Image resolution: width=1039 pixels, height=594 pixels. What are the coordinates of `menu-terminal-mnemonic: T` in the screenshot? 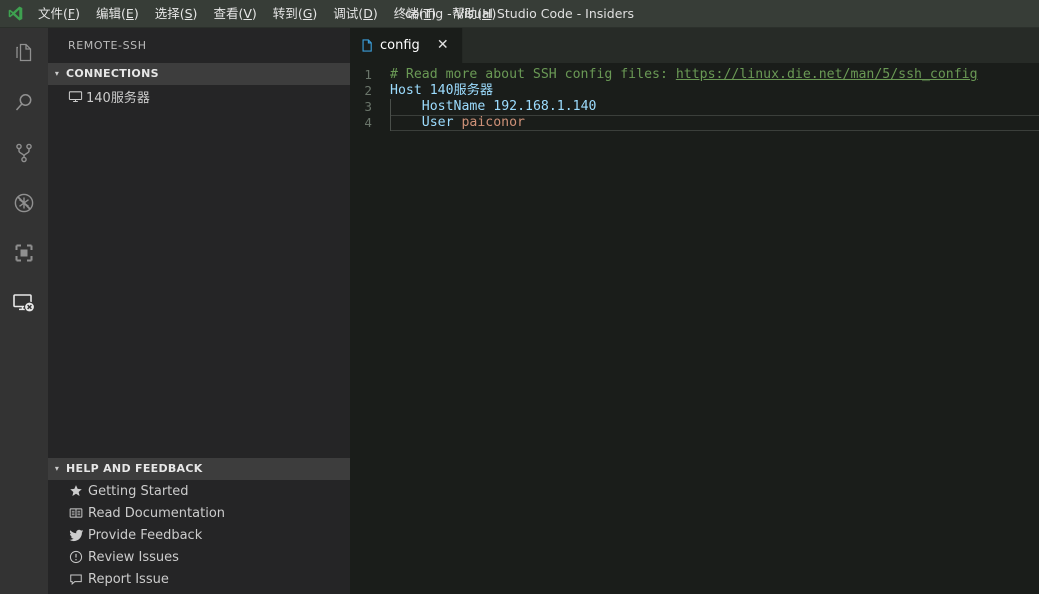 It's located at (427, 13).